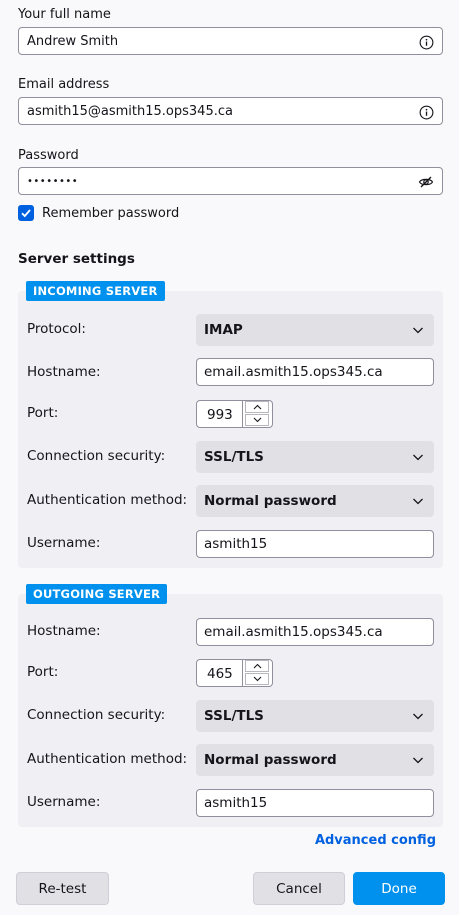  I want to click on outgoing-username-input: asmith15, so click(315, 803).